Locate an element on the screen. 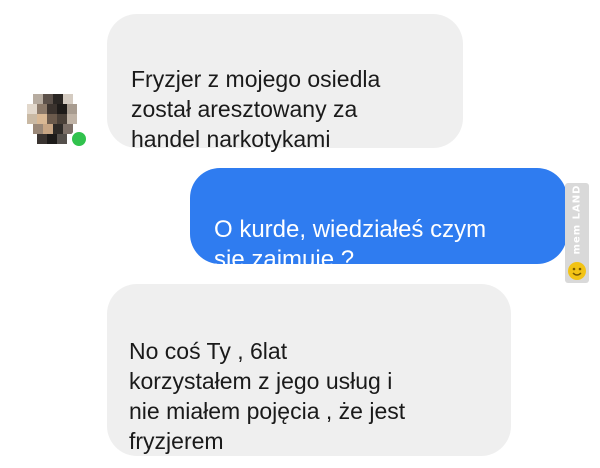  online-status-indicator is located at coordinates (79, 139).